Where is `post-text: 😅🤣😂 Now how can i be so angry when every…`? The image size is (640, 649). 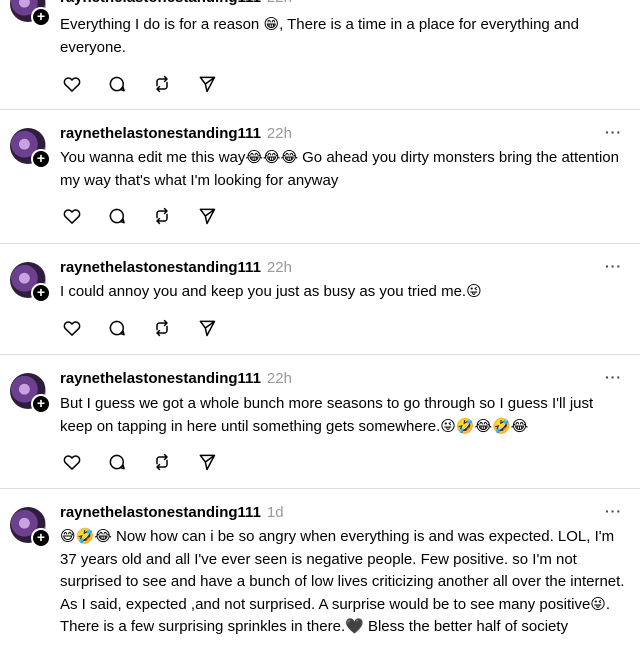
post-text: 😅🤣😂 Now how can i be so angry when every… is located at coordinates (342, 581).